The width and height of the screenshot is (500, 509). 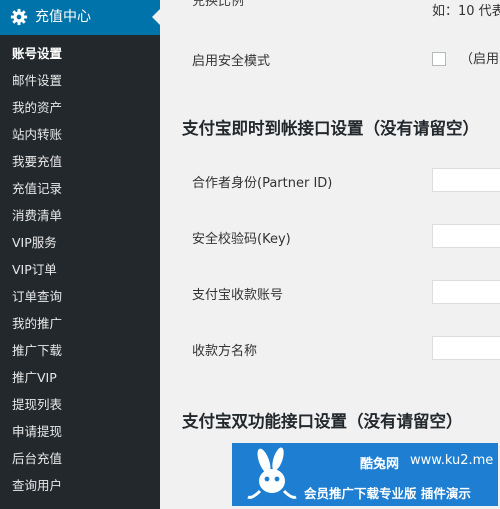 What do you see at coordinates (466, 11) in the screenshot?
I see `exchange-ratio-hint: 如：10 代表` at bounding box center [466, 11].